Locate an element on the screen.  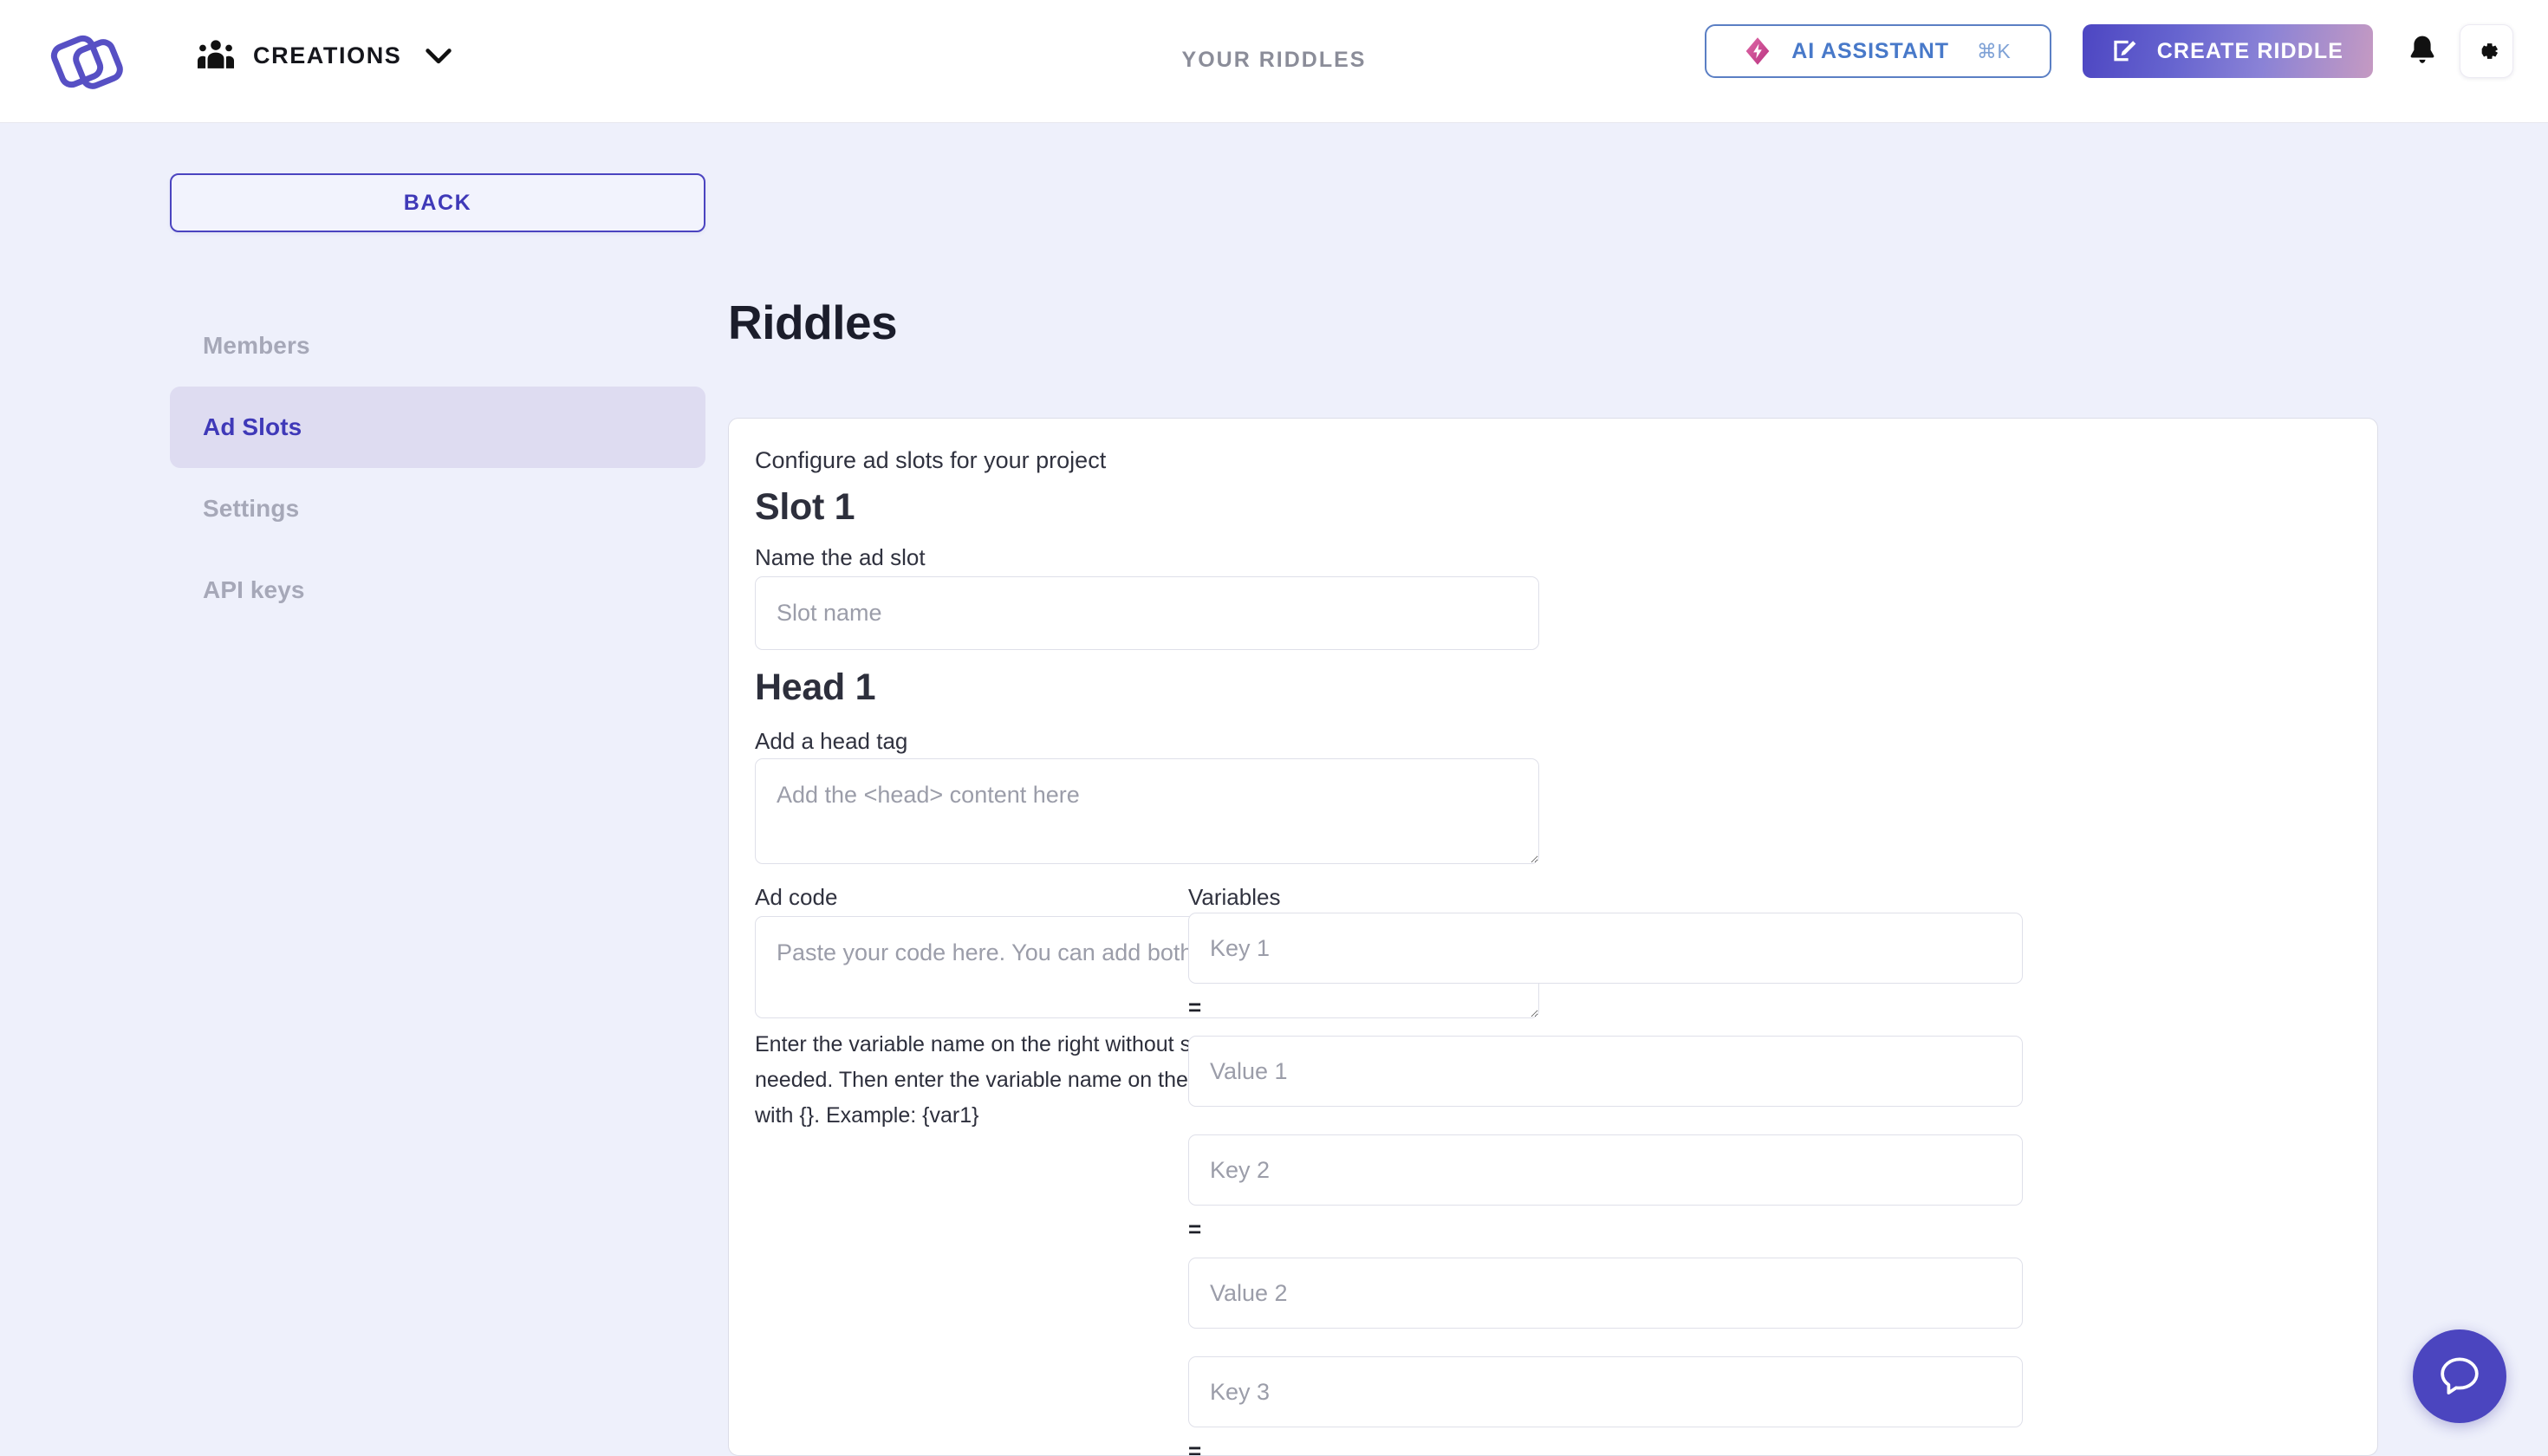
gear-icon is located at coordinates (2490, 51).